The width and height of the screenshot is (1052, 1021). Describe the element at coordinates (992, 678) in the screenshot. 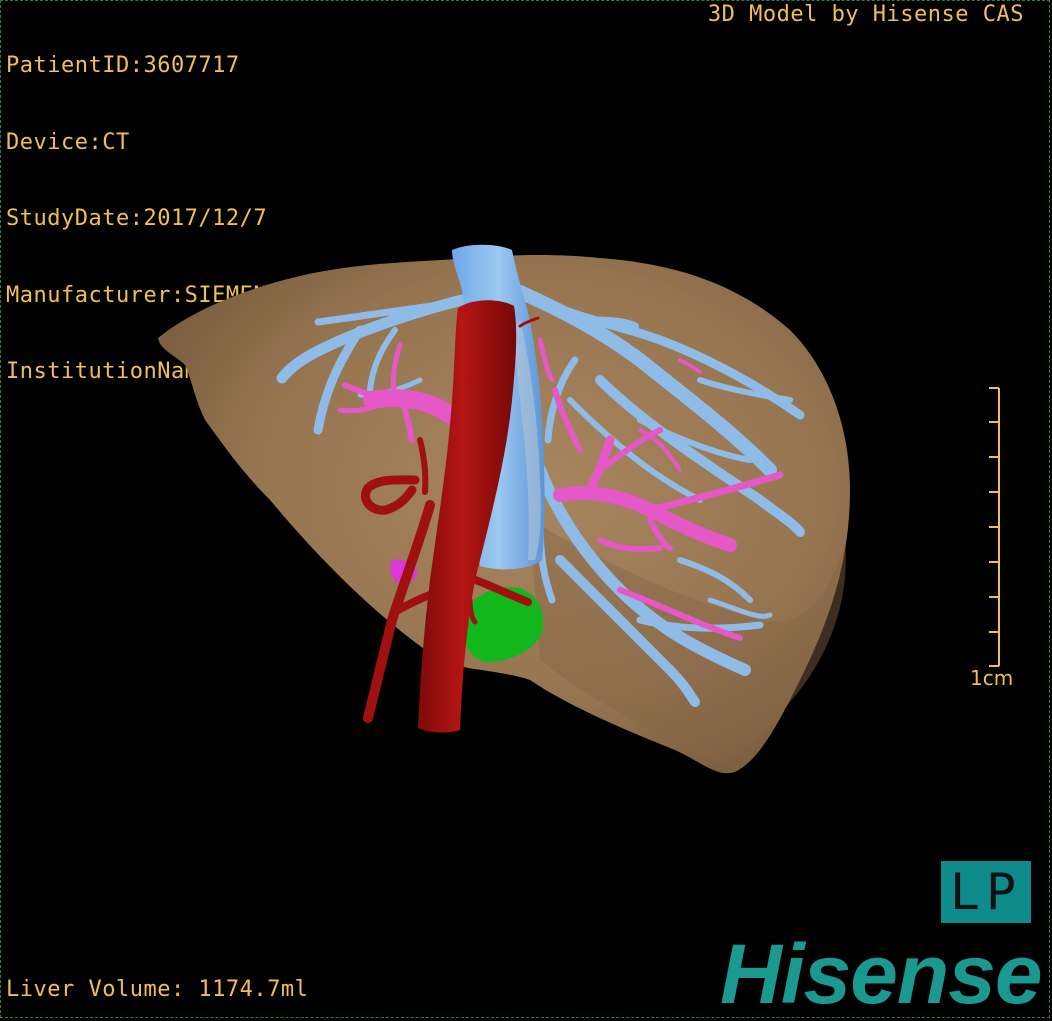

I see `scale-label: 1cm` at that location.